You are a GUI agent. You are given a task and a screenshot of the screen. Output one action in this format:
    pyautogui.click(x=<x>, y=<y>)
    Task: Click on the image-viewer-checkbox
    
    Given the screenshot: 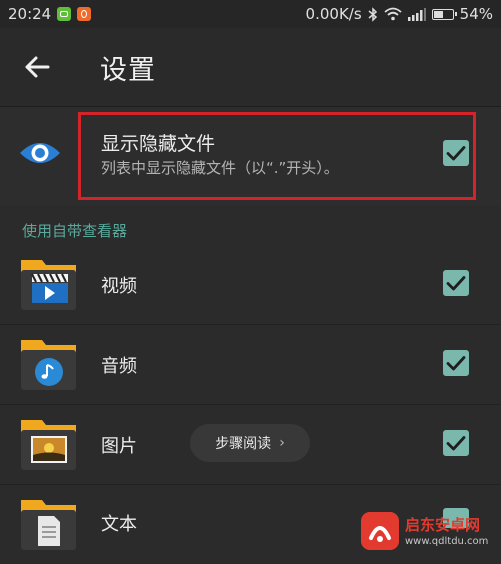 What is the action you would take?
    pyautogui.click(x=456, y=443)
    